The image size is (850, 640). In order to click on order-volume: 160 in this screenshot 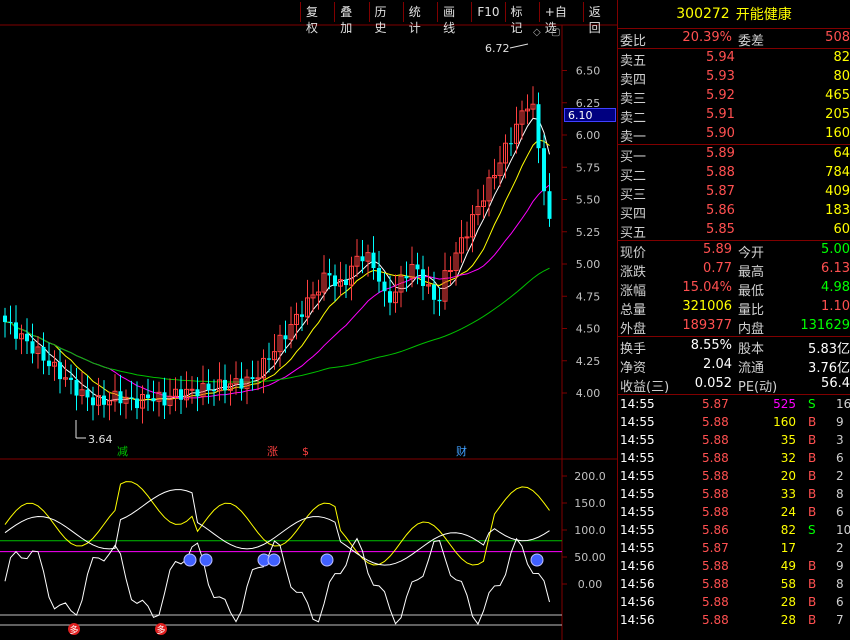, I will do `click(837, 133)`.